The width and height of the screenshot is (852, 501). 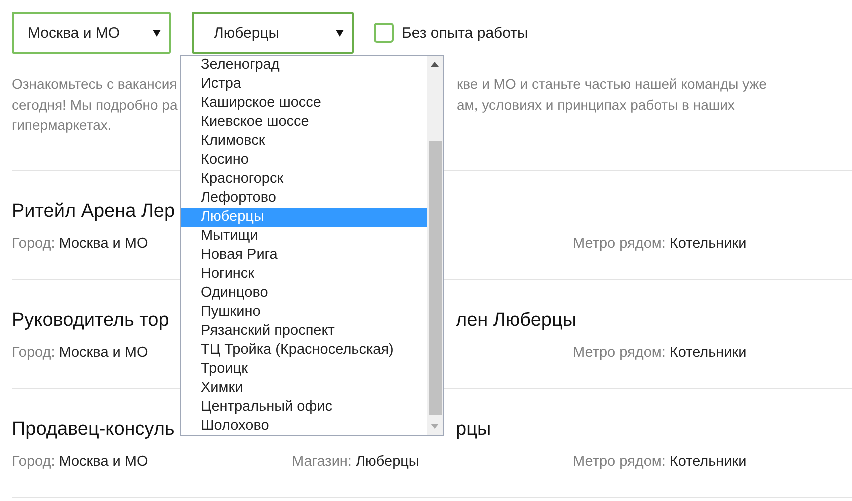 I want to click on checkbox-label: Без опыта работы, so click(x=465, y=33).